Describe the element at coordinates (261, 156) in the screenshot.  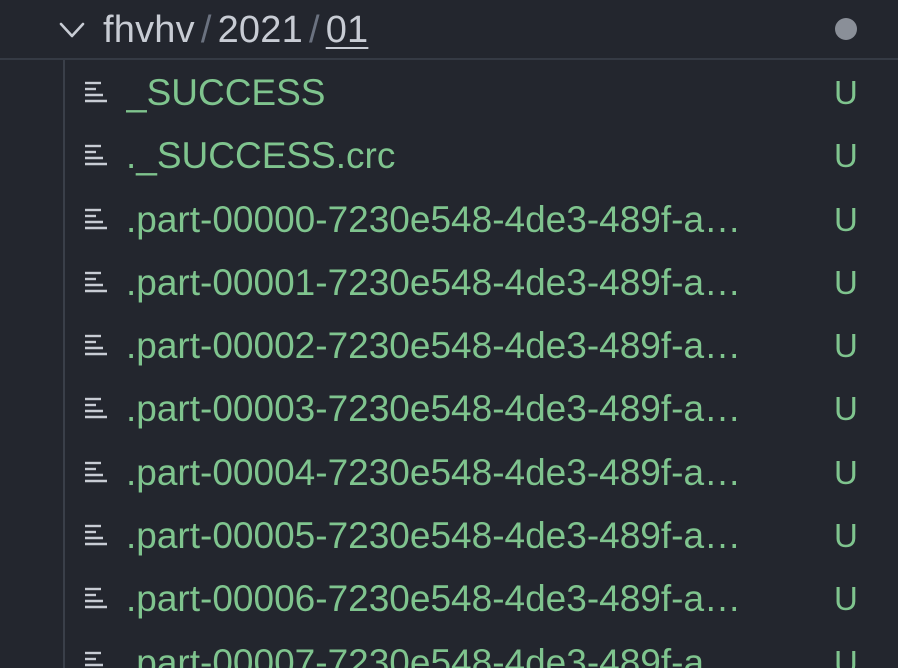
I see `file-name: ._SUCCESS.crc` at that location.